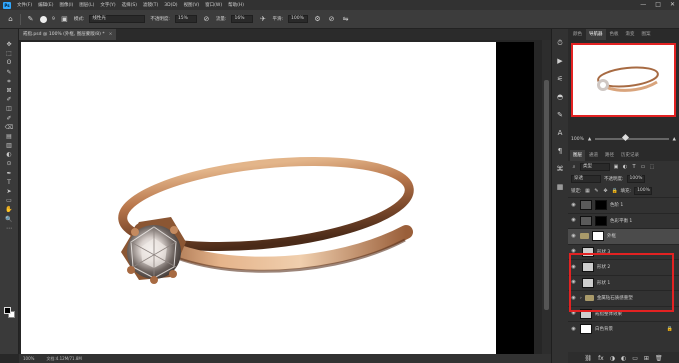 This screenshot has height=363, width=679. Describe the element at coordinates (643, 191) in the screenshot. I see `layer-fill-input: 100%` at that location.